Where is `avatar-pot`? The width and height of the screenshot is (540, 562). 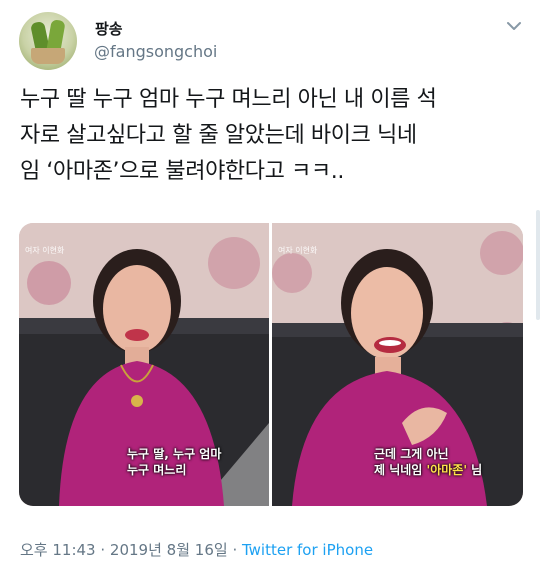
avatar-pot is located at coordinates (48, 56).